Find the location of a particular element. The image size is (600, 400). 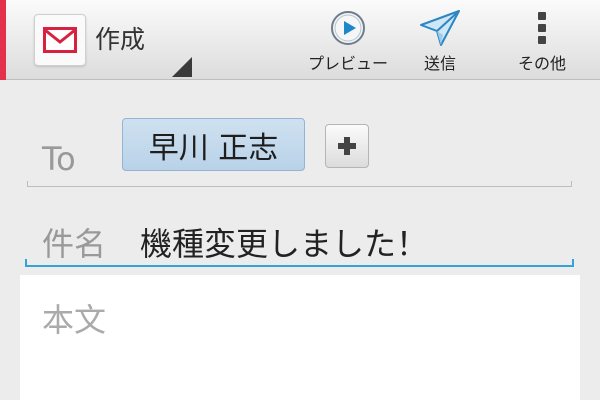

recipient-chip: 早川 正志 is located at coordinates (213, 144).